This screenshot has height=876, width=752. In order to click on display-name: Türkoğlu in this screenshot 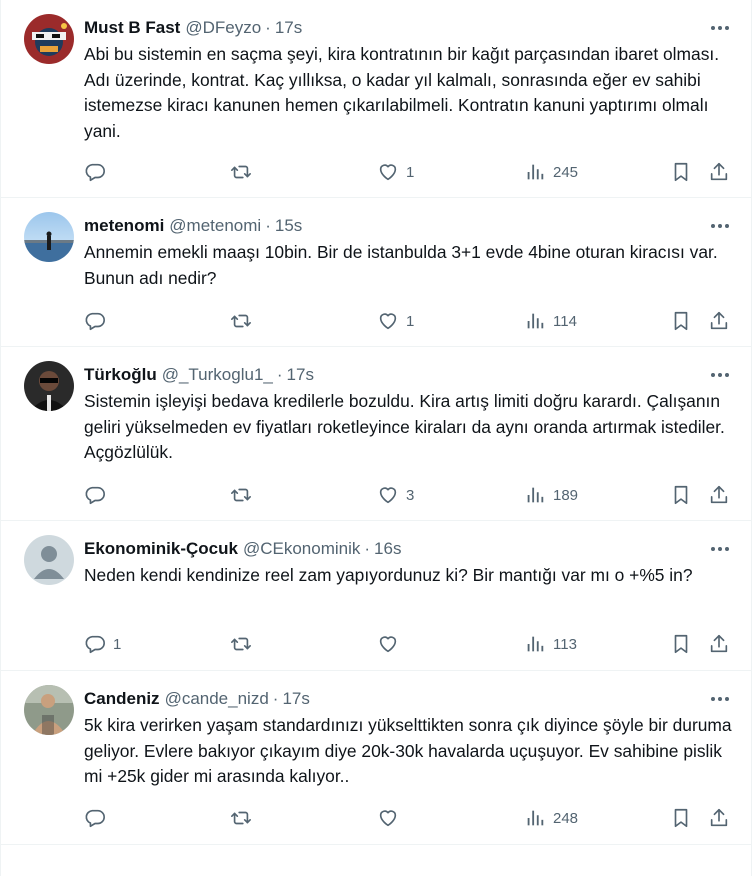, I will do `click(120, 375)`.